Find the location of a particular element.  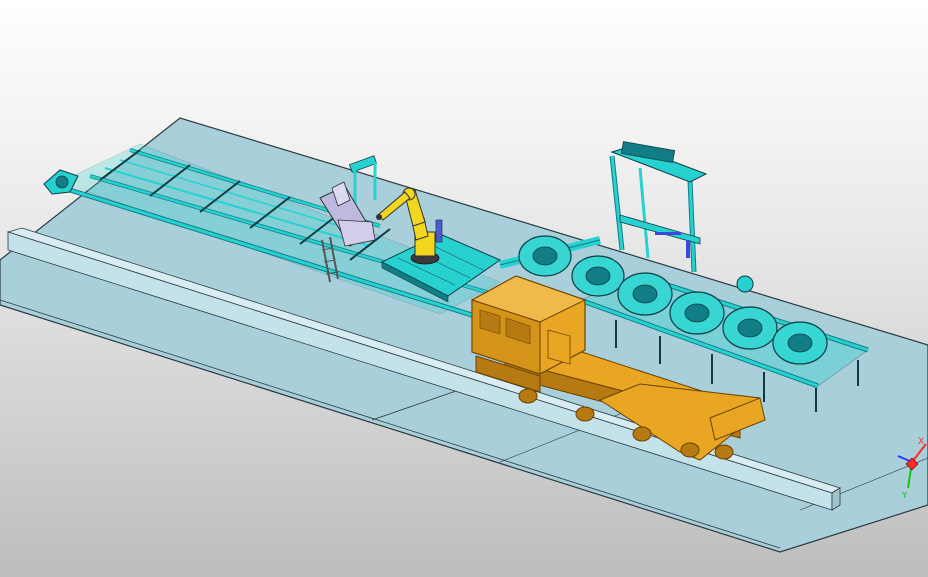

axis-triad-icon: X Y is located at coordinates (912, 469).